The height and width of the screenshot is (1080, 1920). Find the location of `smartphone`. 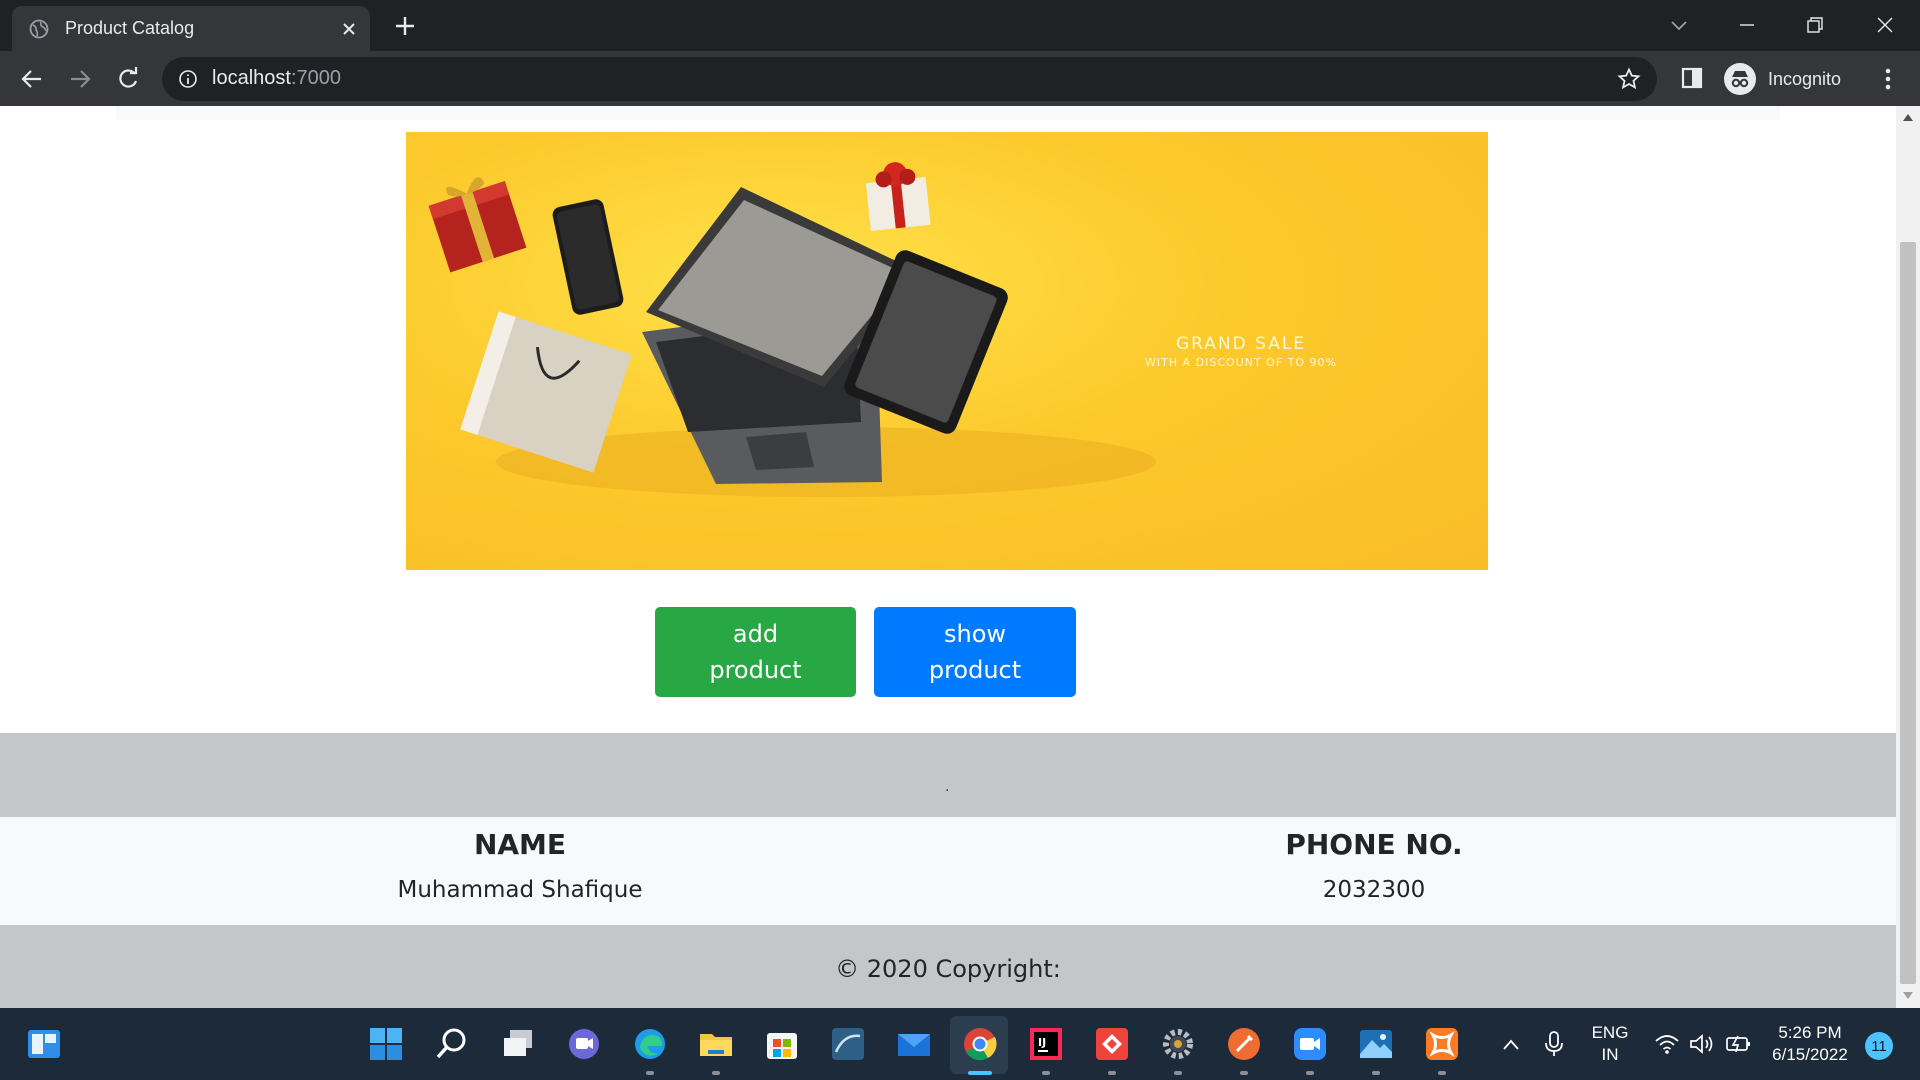

smartphone is located at coordinates (588, 257).